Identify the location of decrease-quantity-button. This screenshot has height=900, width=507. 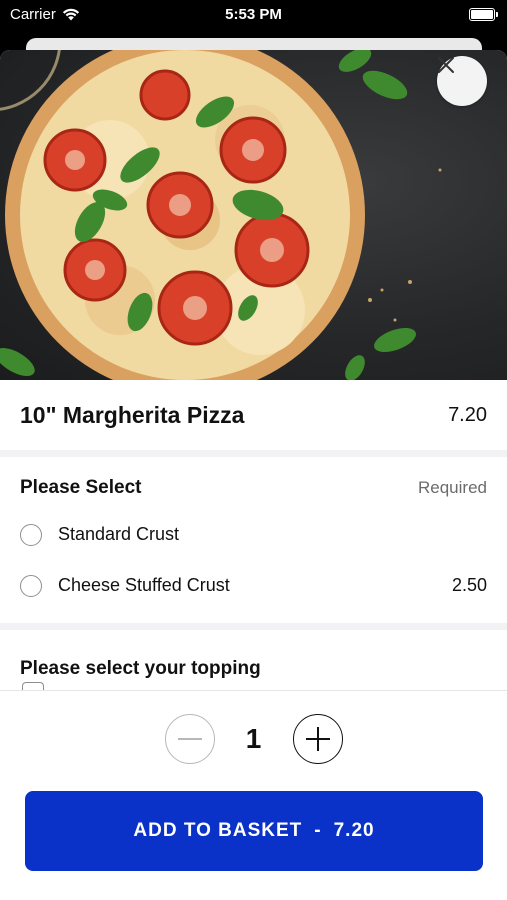
(189, 739).